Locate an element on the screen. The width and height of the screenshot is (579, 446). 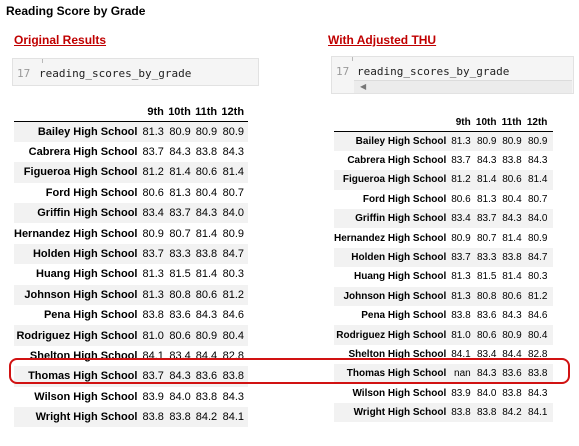
page-title: Reading Score by Grade is located at coordinates (76, 11).